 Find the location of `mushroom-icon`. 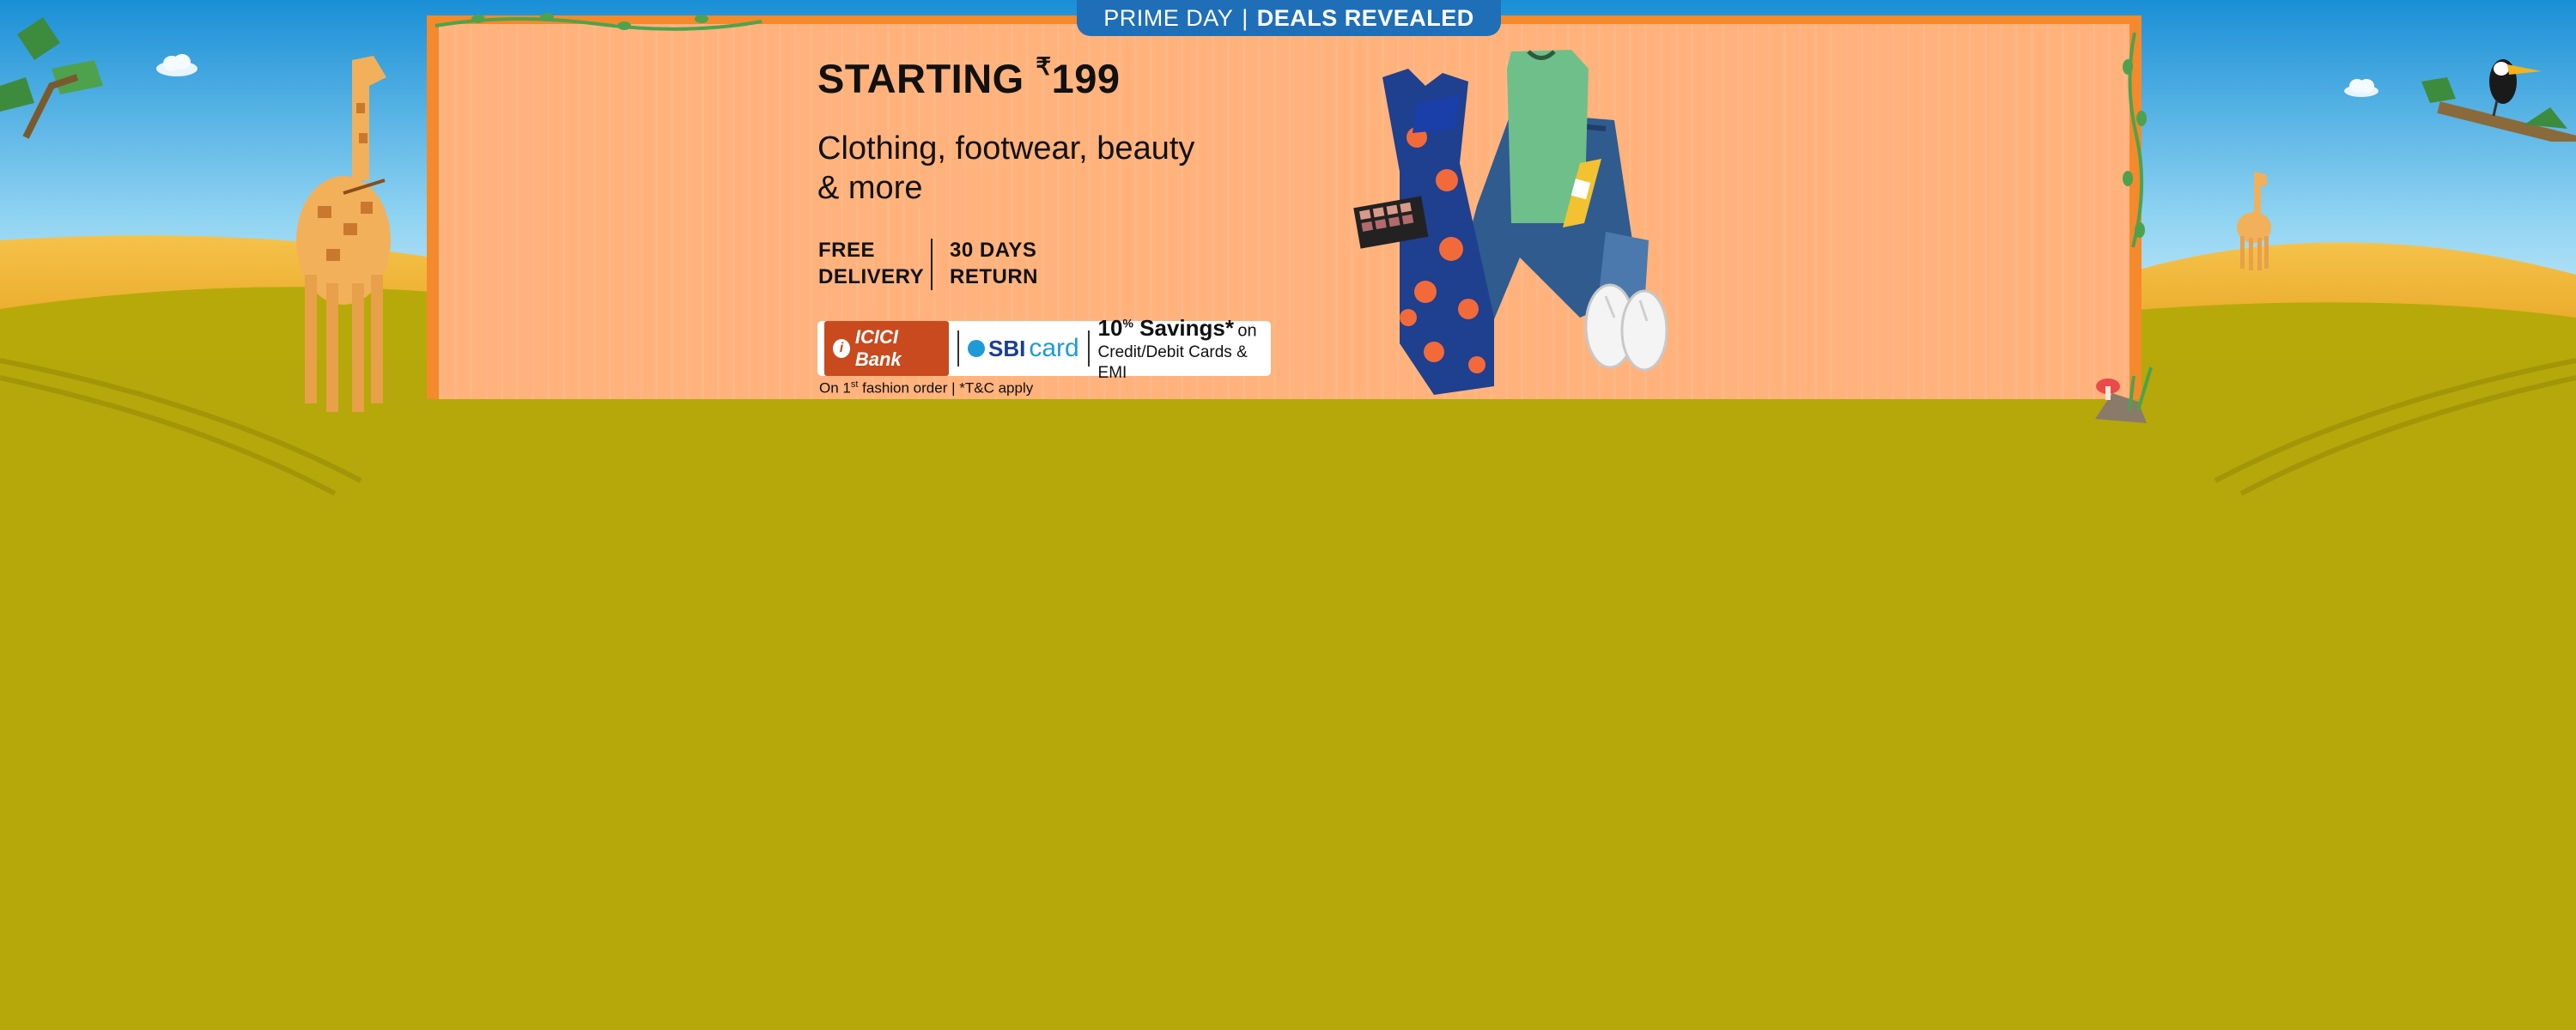

mushroom-icon is located at coordinates (2124, 395).